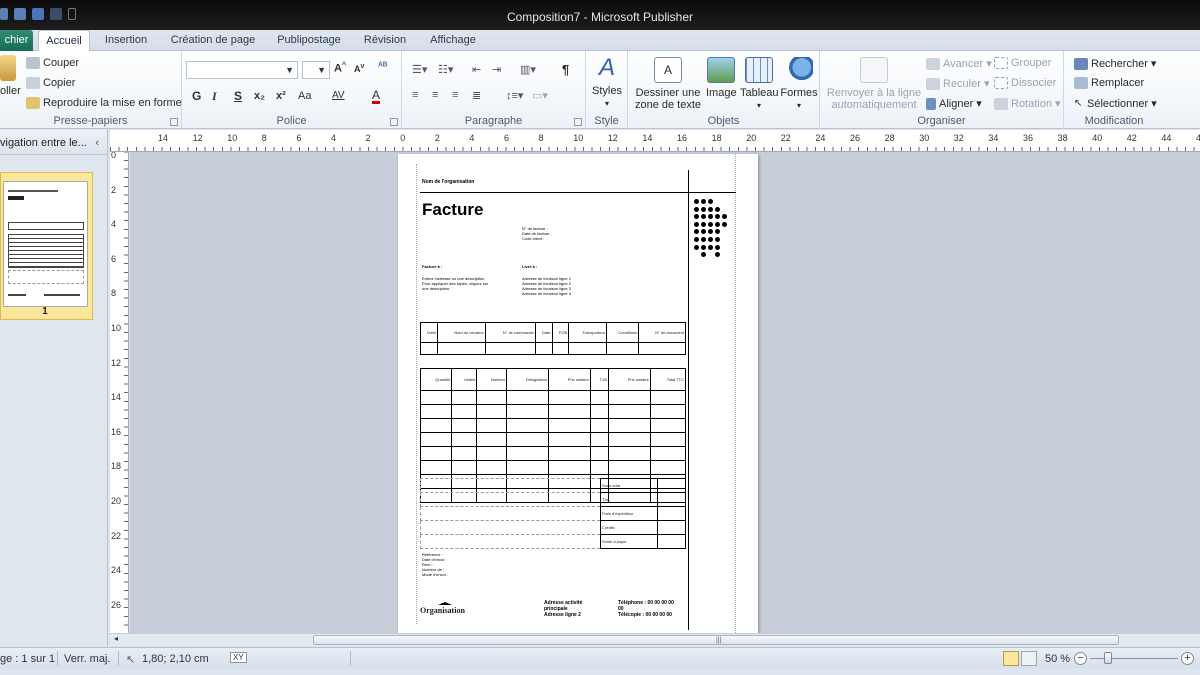 This screenshot has width=1200, height=675. Describe the element at coordinates (291, 121) in the screenshot. I see `group-label: Police` at that location.